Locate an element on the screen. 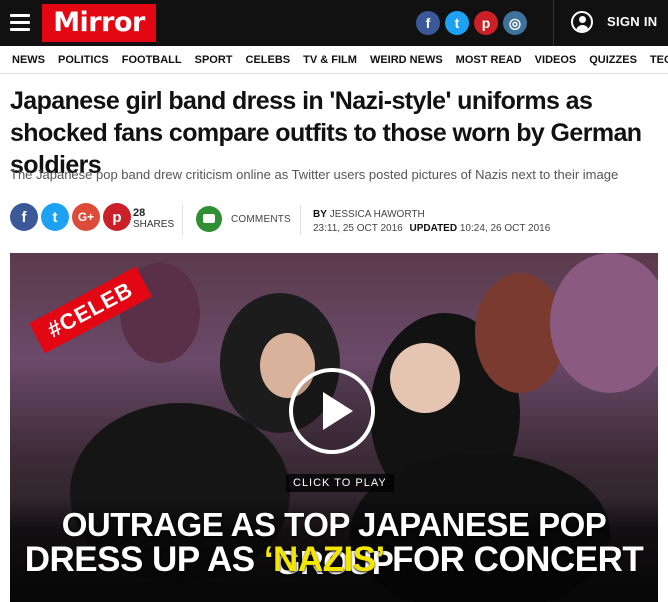 The height and width of the screenshot is (602, 668). play-icon is located at coordinates (332, 411).